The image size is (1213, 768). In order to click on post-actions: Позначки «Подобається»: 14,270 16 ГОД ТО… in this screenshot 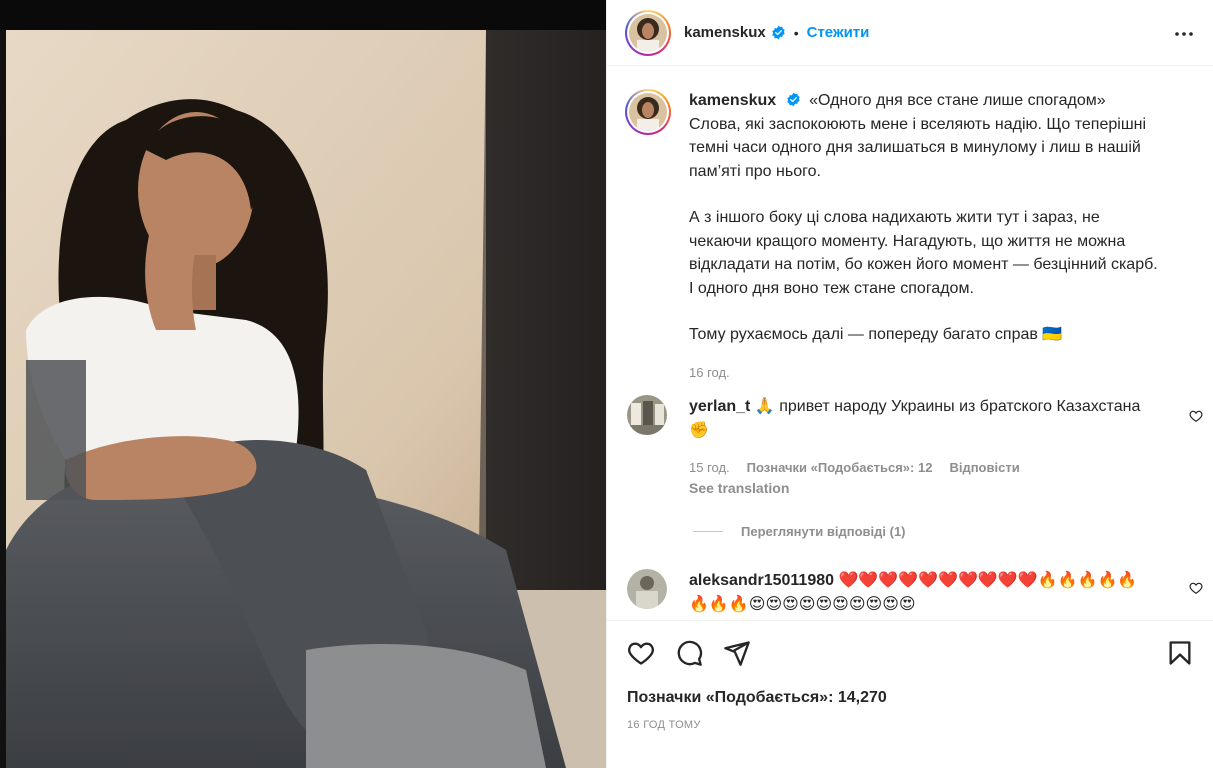, I will do `click(910, 694)`.